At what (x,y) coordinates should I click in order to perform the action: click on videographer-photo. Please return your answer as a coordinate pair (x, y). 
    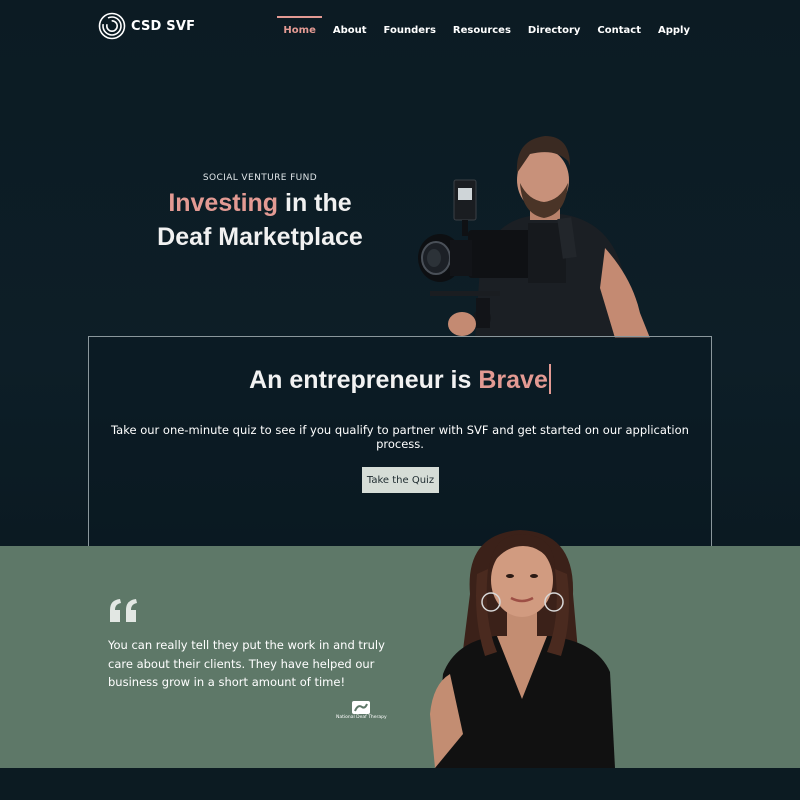
    Looking at the image, I should click on (534, 237).